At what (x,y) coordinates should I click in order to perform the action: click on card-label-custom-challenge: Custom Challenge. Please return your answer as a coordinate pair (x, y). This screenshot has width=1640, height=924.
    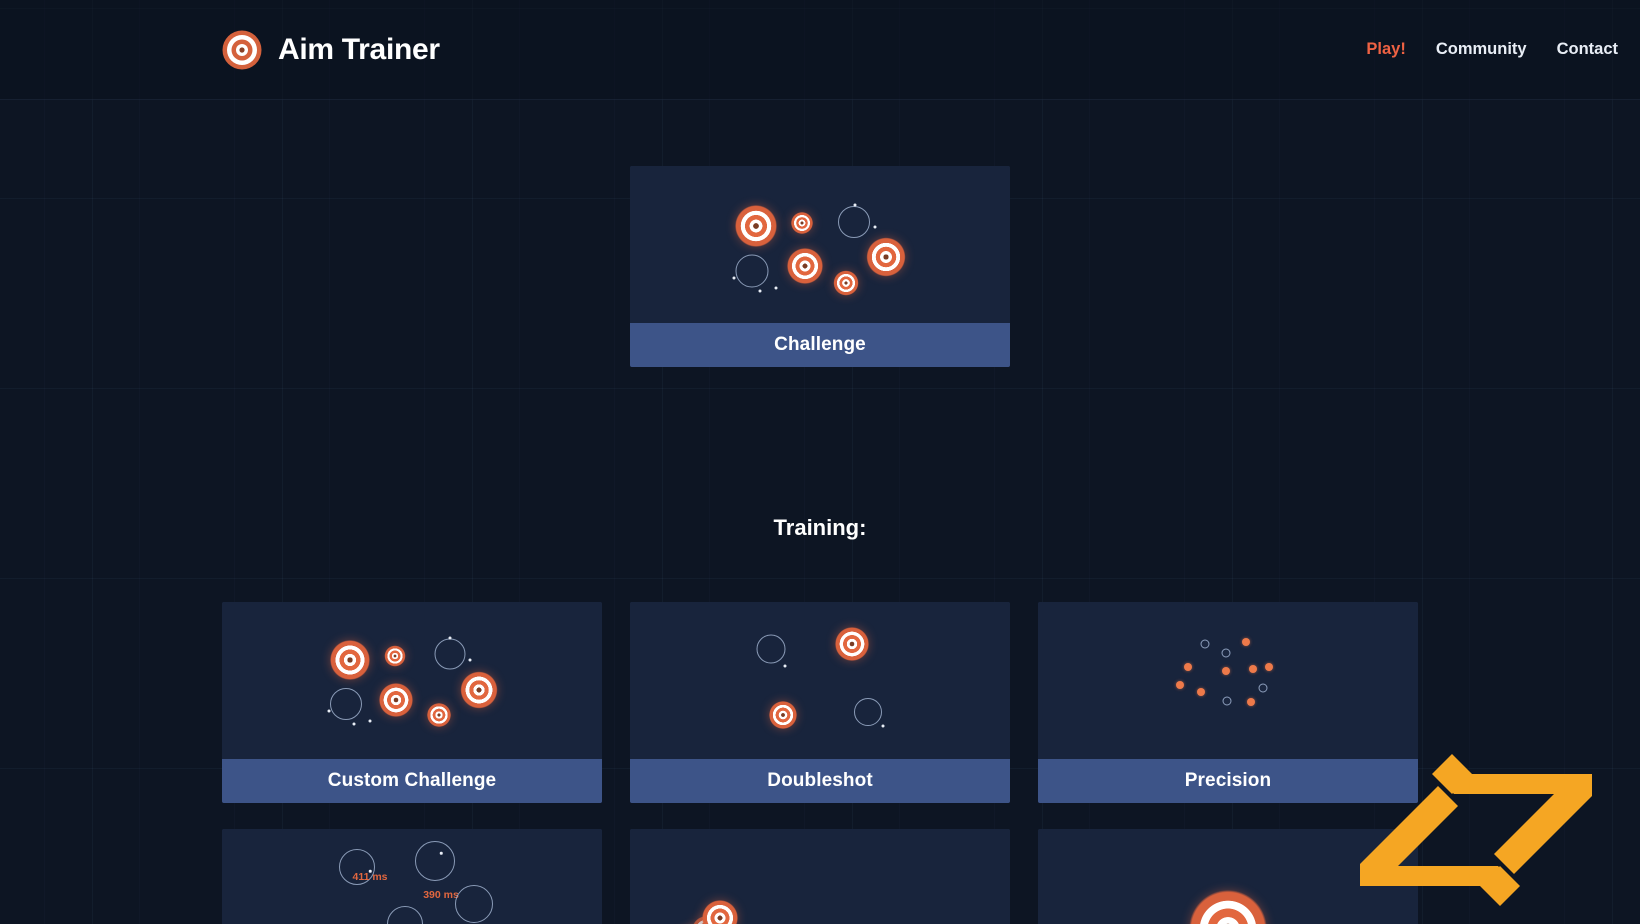
    Looking at the image, I should click on (412, 781).